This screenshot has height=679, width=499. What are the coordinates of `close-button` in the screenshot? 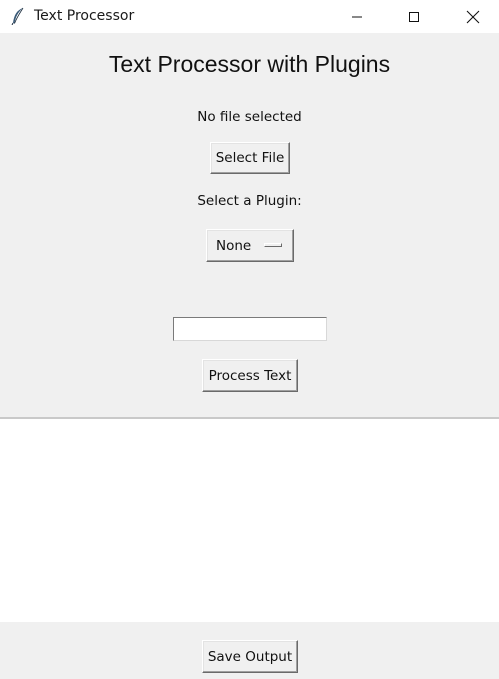 It's located at (473, 16).